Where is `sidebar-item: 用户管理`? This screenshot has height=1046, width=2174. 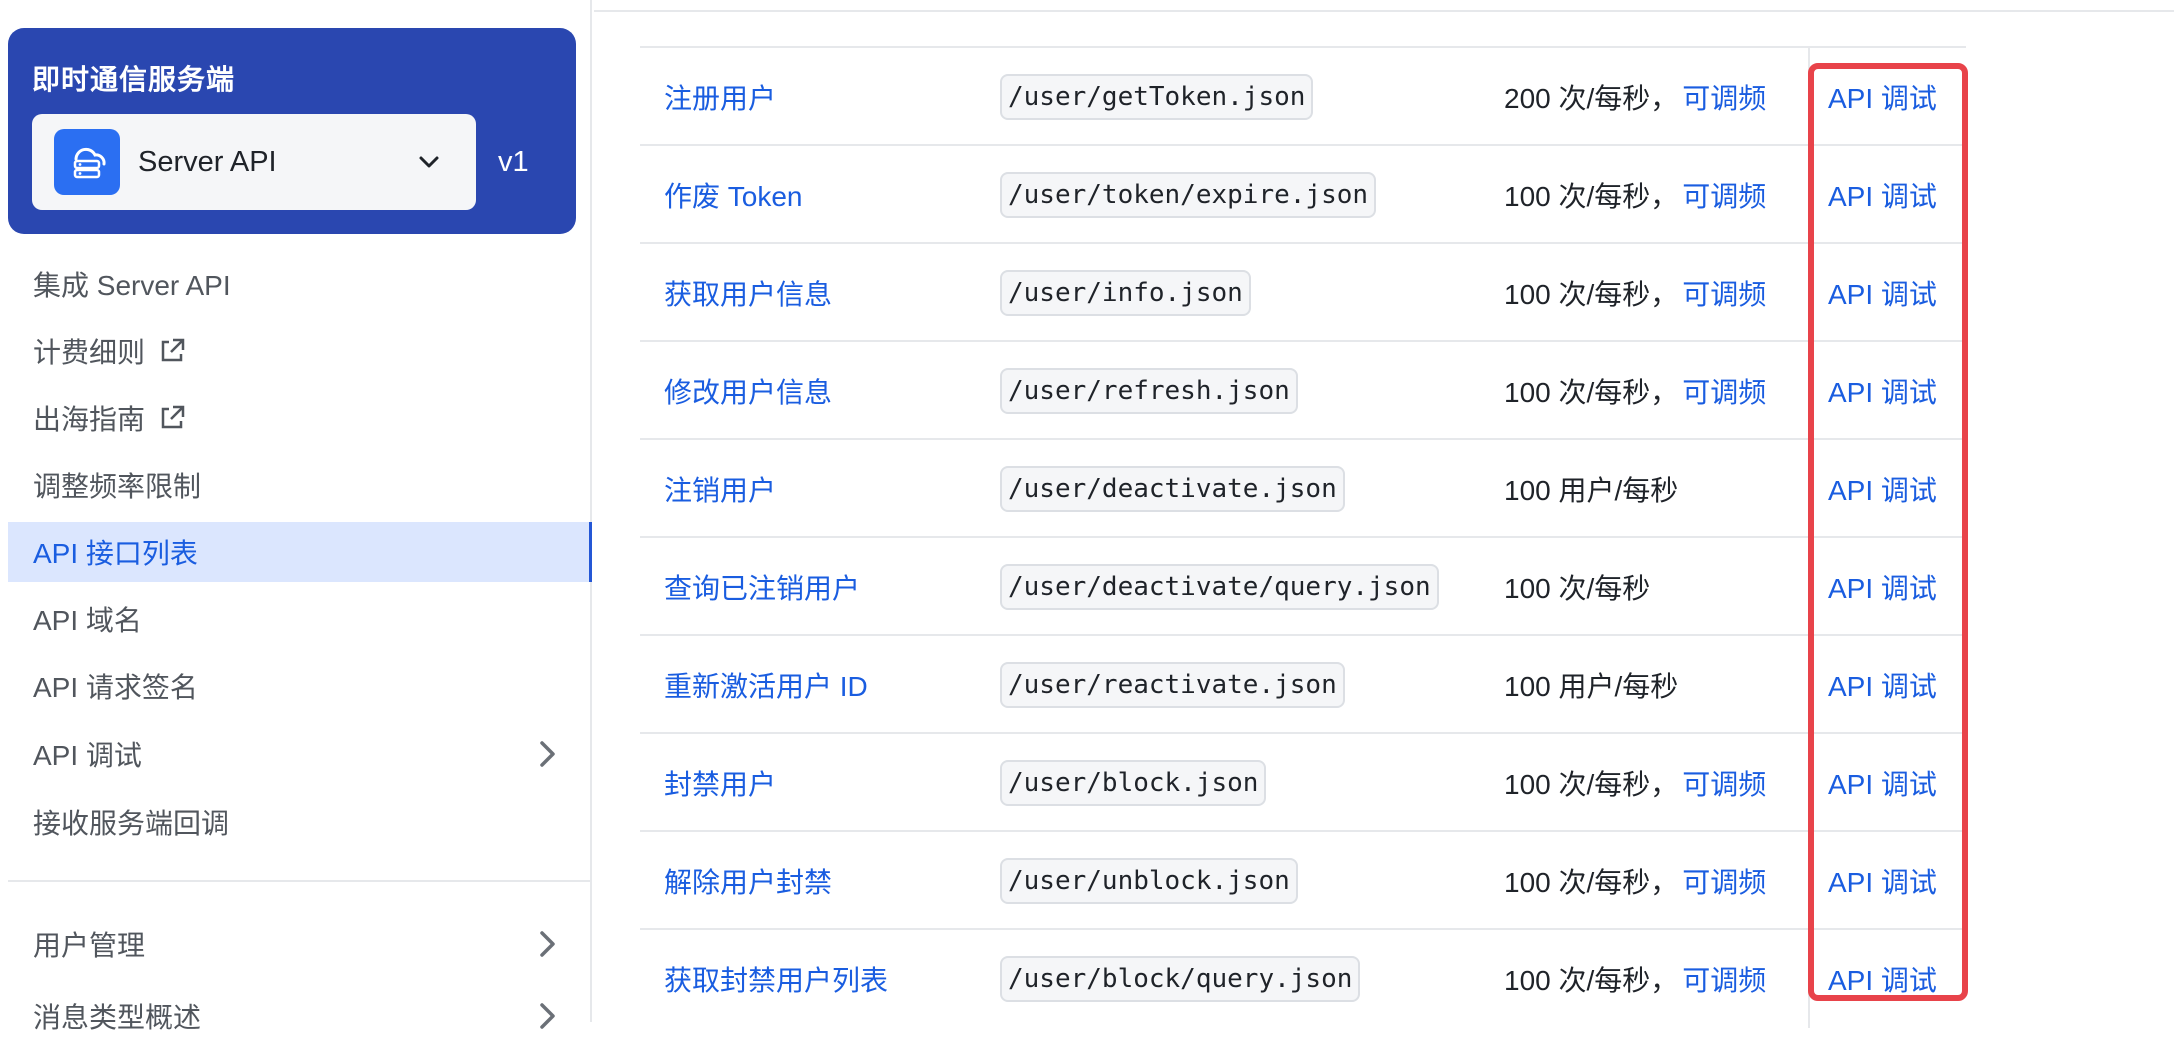
sidebar-item: 用户管理 is located at coordinates (300, 944).